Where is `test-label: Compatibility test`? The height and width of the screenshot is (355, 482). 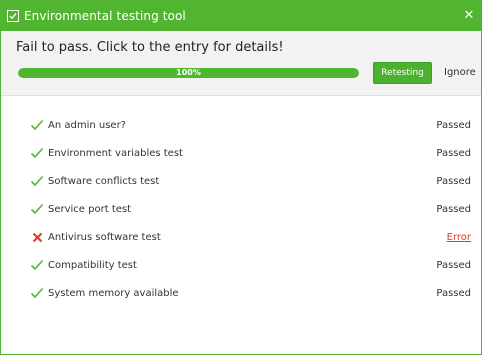 test-label: Compatibility test is located at coordinates (92, 265).